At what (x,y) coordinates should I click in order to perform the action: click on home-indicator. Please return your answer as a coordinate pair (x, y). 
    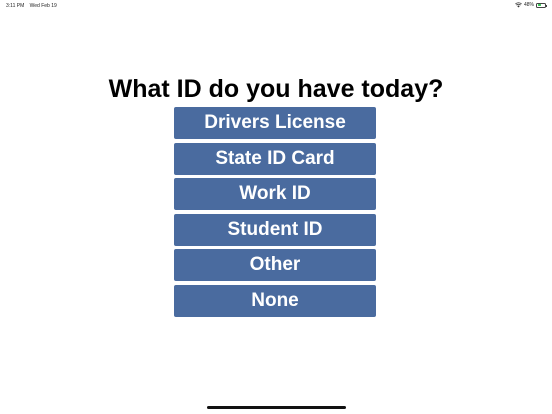
    Looking at the image, I should click on (276, 407).